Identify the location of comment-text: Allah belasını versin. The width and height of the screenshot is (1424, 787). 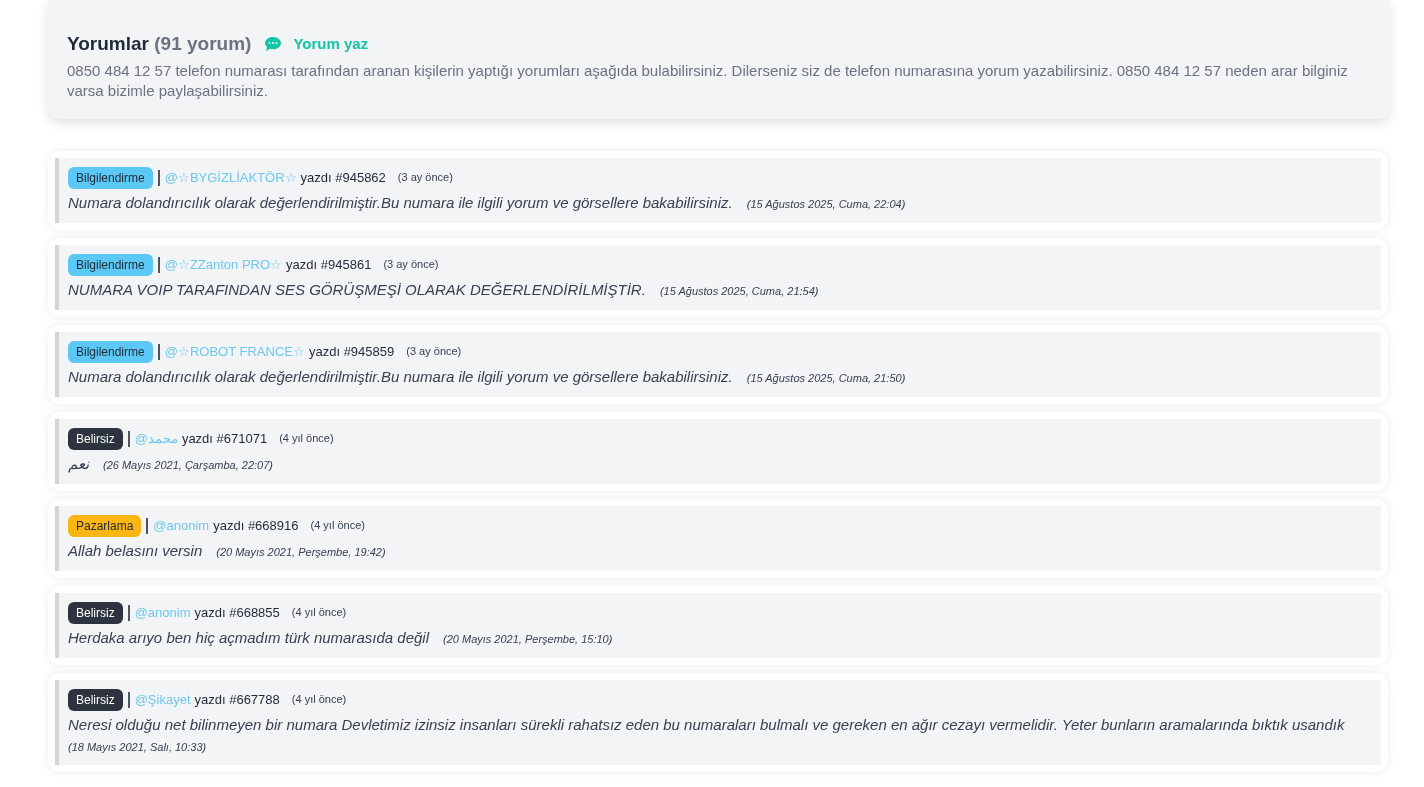
(135, 550).